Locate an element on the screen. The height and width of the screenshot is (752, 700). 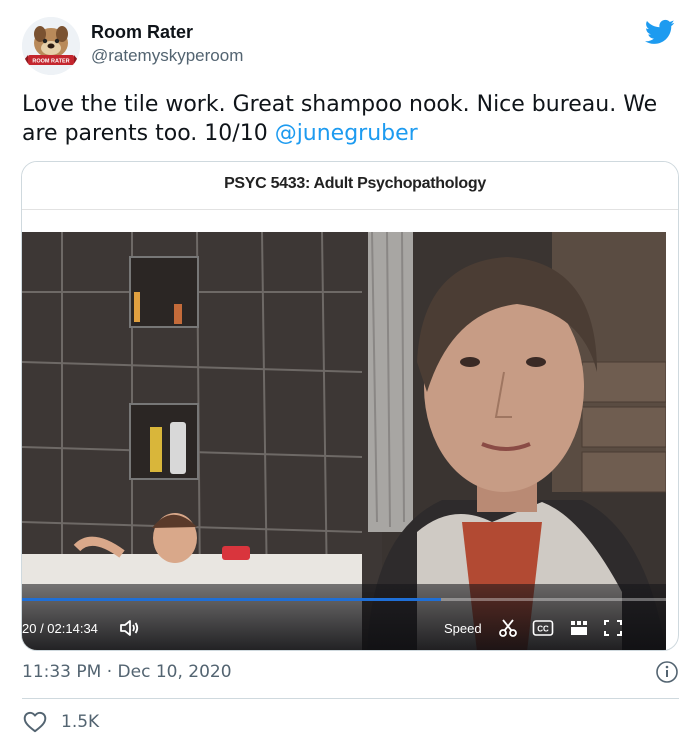
svg-text: CC is located at coordinates (543, 629).